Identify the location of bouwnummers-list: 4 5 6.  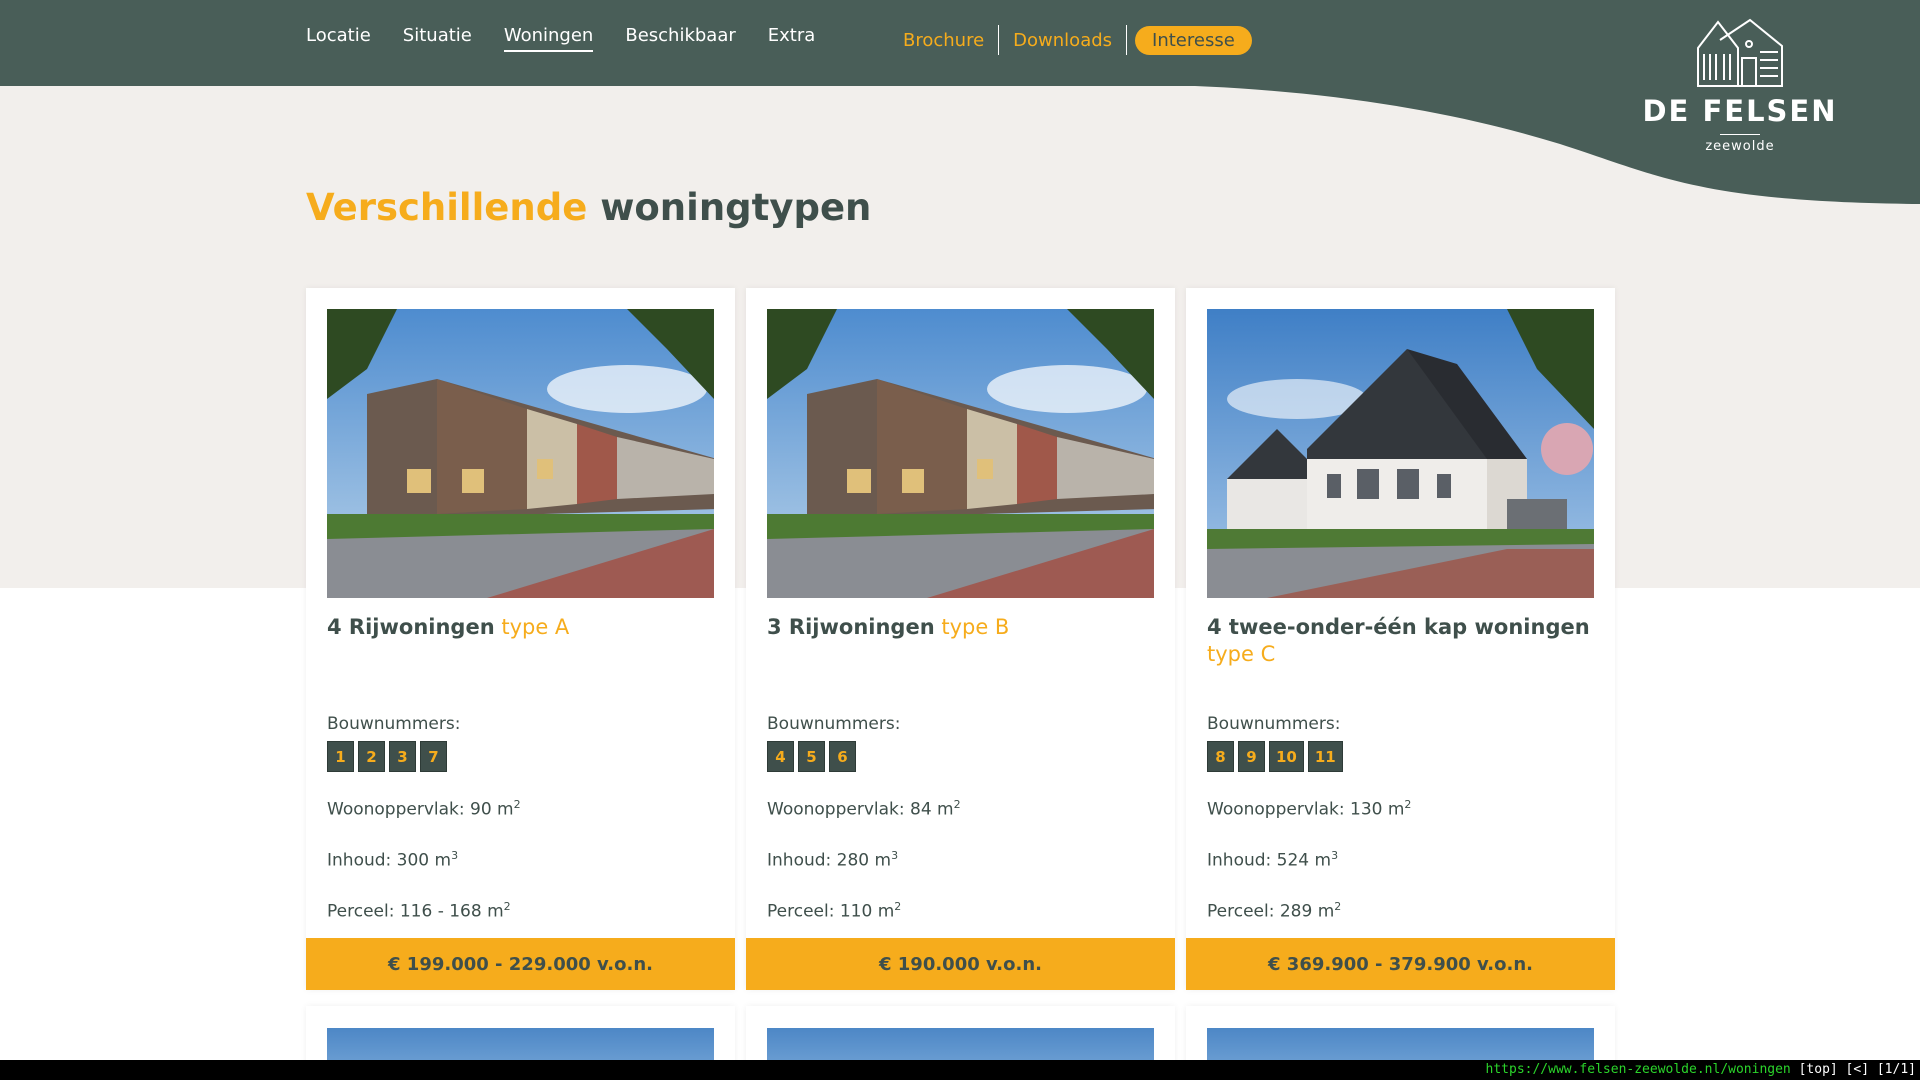
(811, 756).